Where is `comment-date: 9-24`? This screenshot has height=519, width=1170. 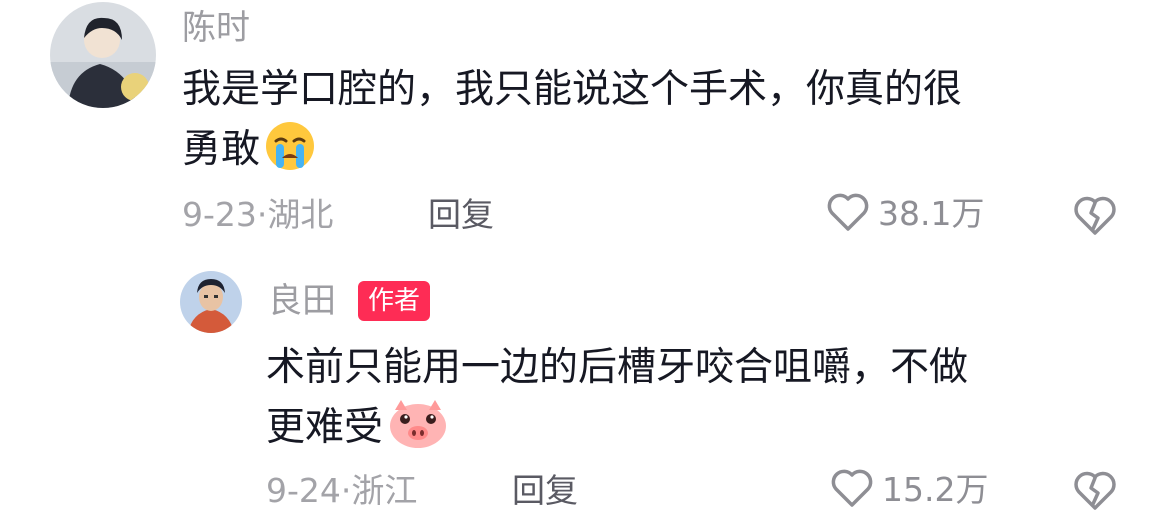
comment-date: 9-24 is located at coordinates (303, 490).